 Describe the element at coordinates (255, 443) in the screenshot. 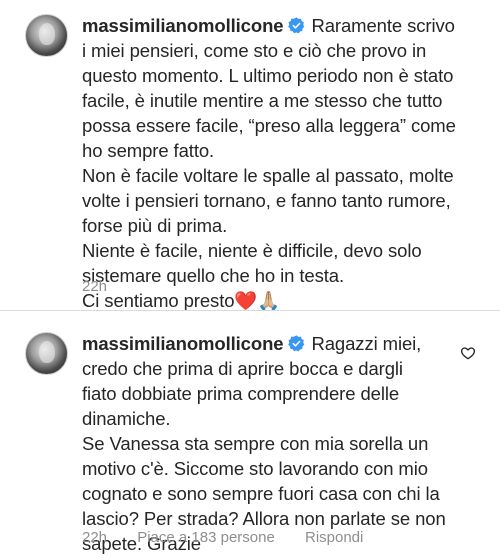

I see `comment-line: Se Vanessa sta sempre con mia sorella un` at that location.